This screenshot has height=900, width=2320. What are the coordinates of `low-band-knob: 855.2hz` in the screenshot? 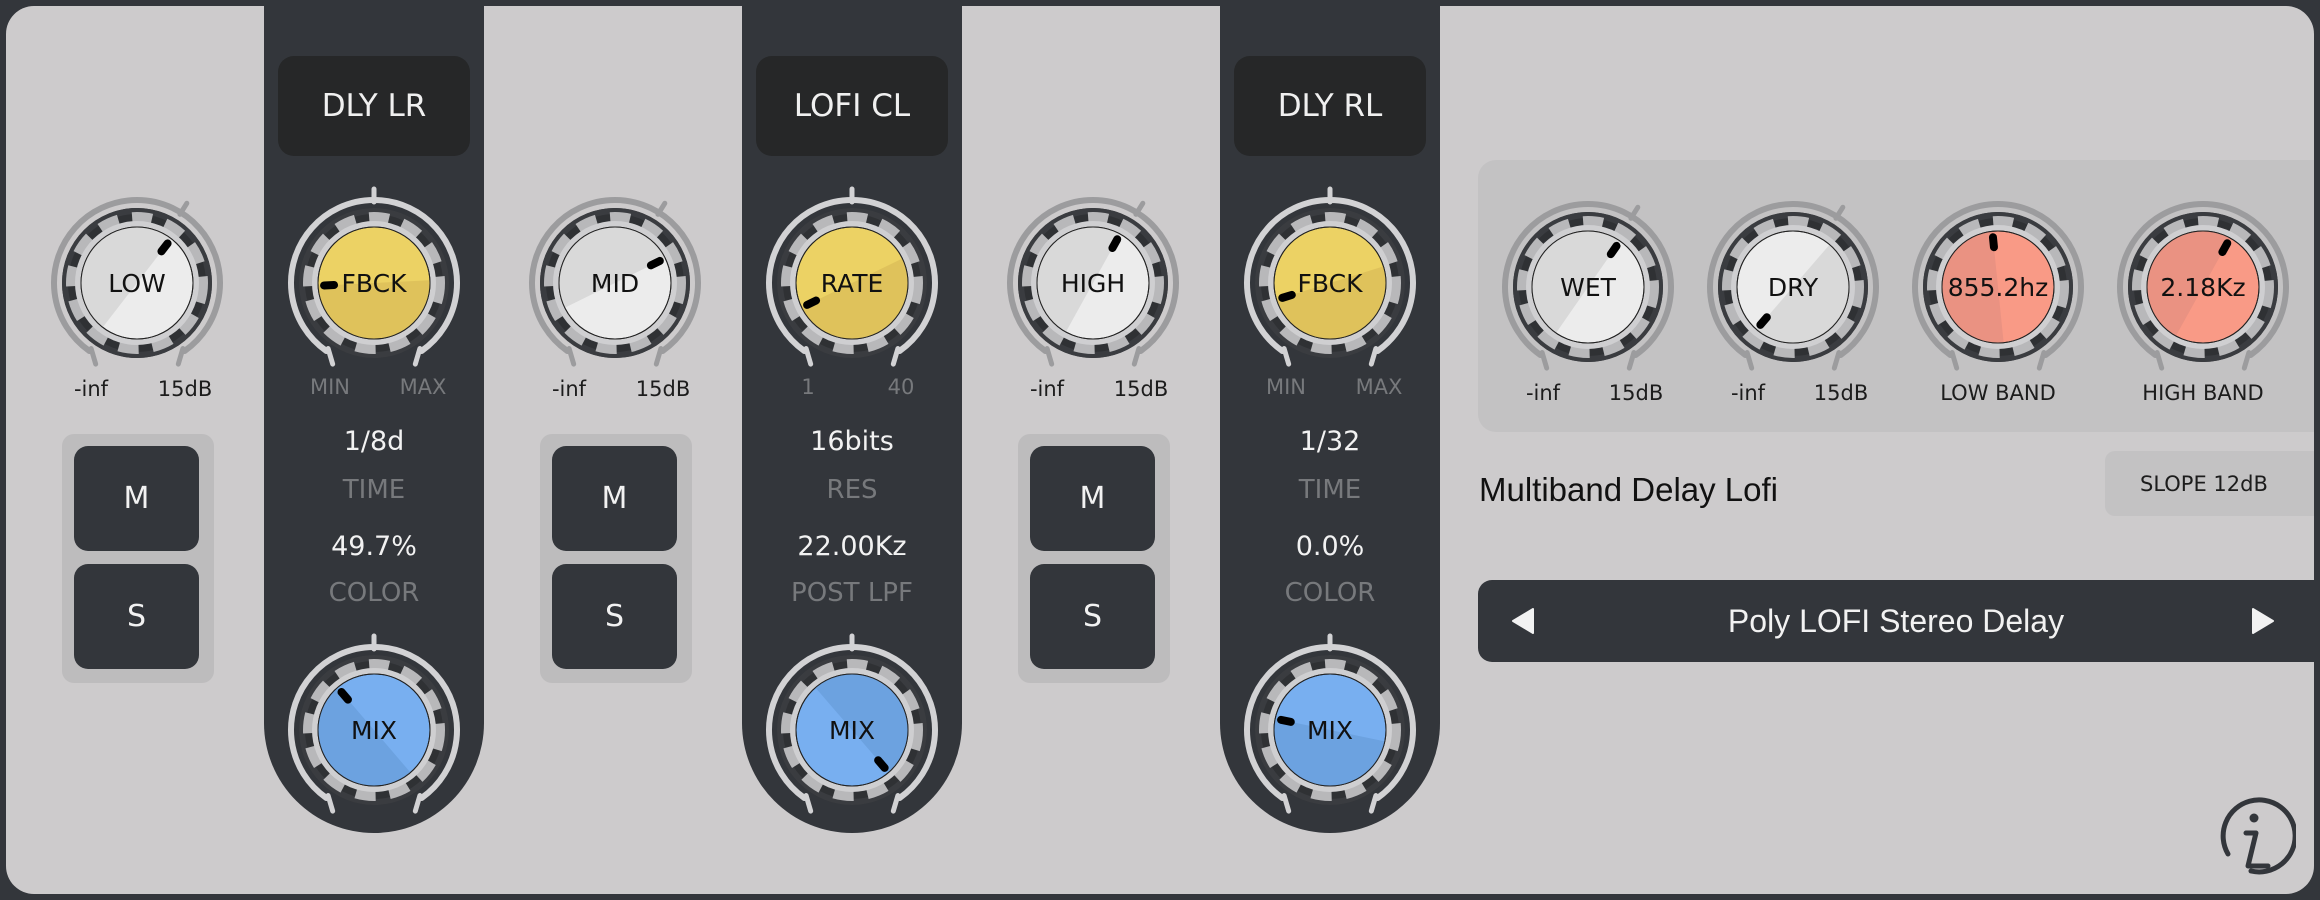 It's located at (1998, 287).